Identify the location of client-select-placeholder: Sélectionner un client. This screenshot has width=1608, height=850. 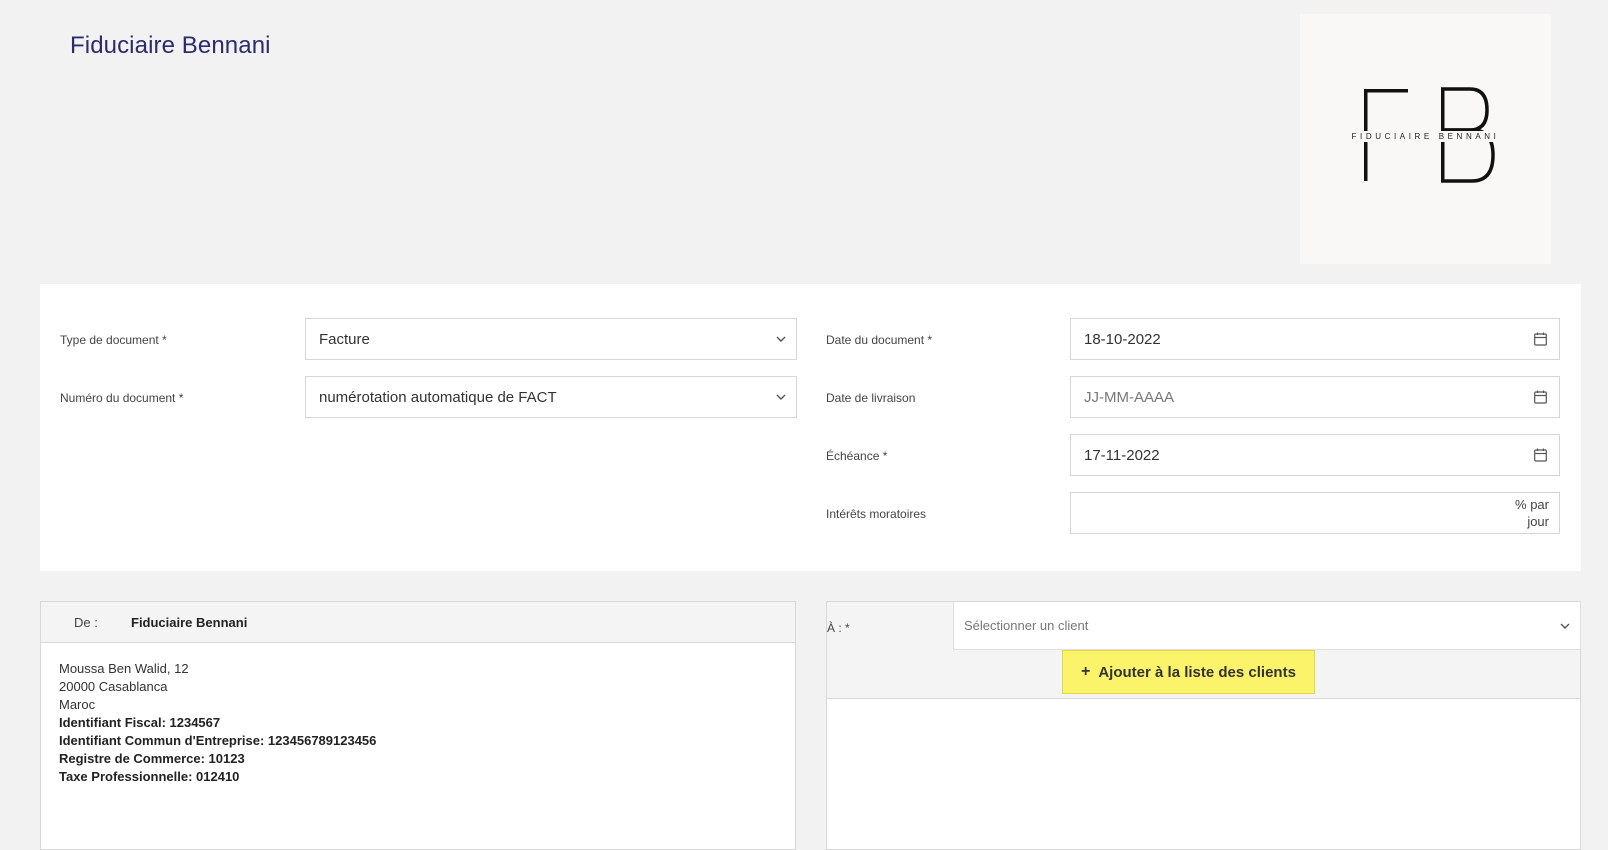
(1026, 625).